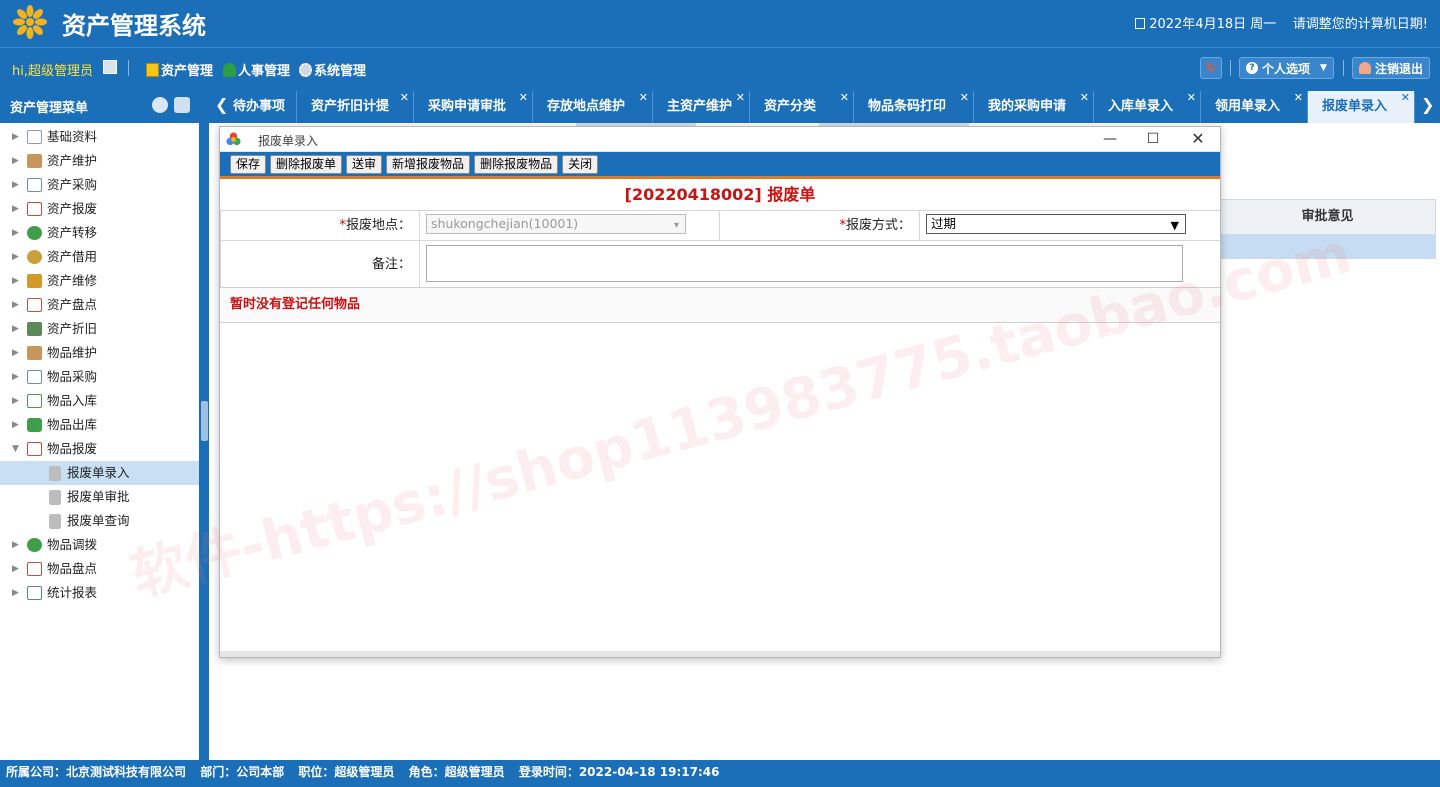 The image size is (1440, 787). I want to click on user-icon, so click(1365, 68).